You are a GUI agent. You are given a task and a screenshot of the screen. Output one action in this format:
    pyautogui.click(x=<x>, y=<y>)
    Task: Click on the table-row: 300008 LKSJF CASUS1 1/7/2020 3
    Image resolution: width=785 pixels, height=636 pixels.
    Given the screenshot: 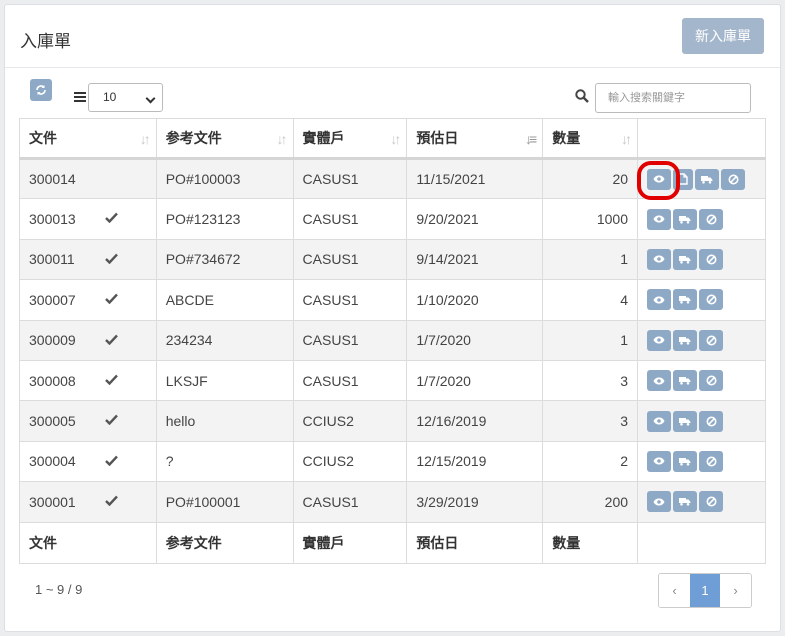 What is the action you would take?
    pyautogui.click(x=392, y=380)
    